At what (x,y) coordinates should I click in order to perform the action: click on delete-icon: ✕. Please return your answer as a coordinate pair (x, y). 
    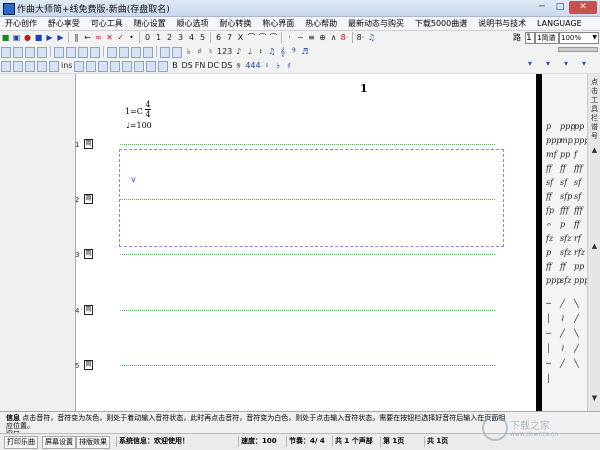
    Looking at the image, I should click on (109, 38).